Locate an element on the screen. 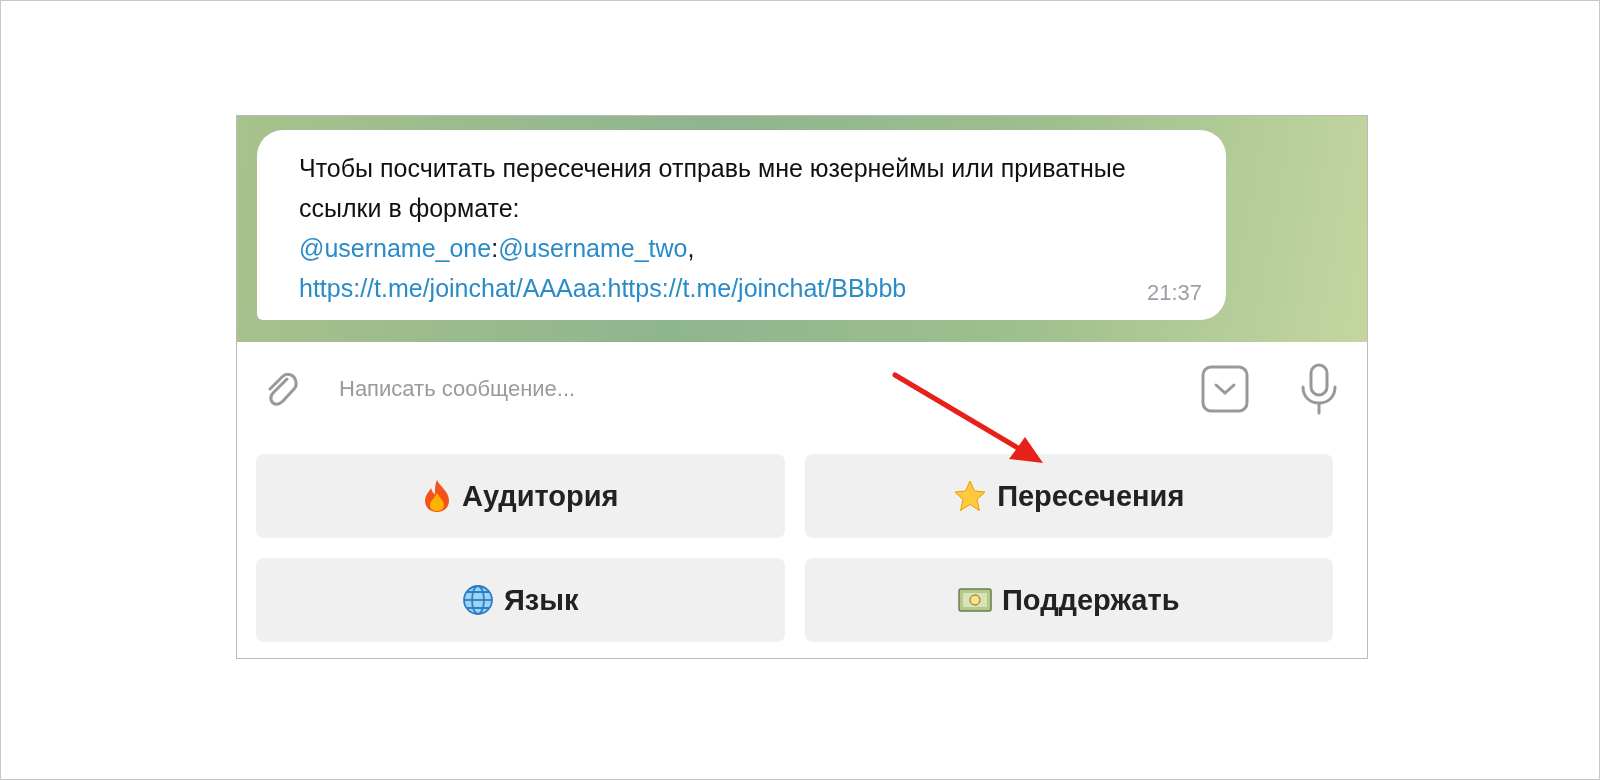  star-icon is located at coordinates (970, 496).